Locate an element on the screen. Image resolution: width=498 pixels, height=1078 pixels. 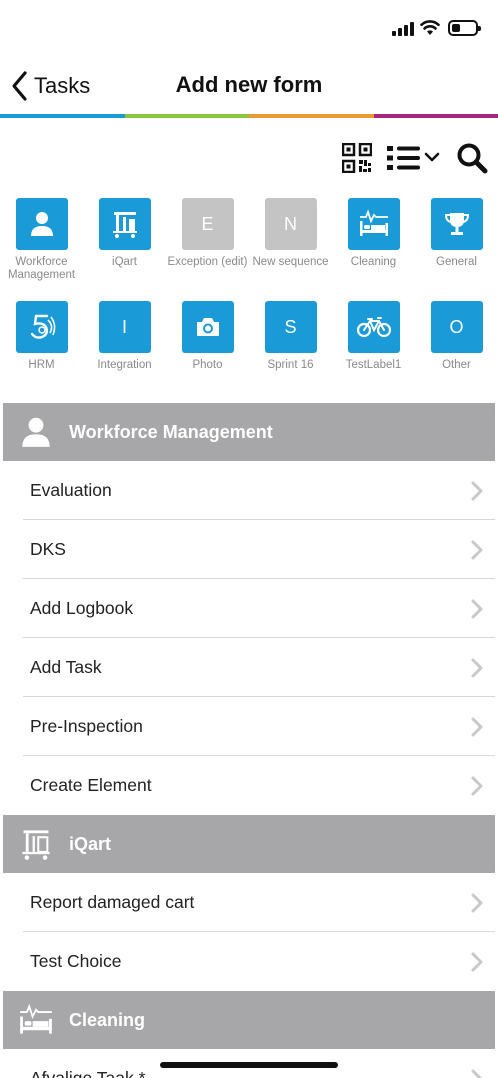
tile-letter-box: S is located at coordinates (290, 327).